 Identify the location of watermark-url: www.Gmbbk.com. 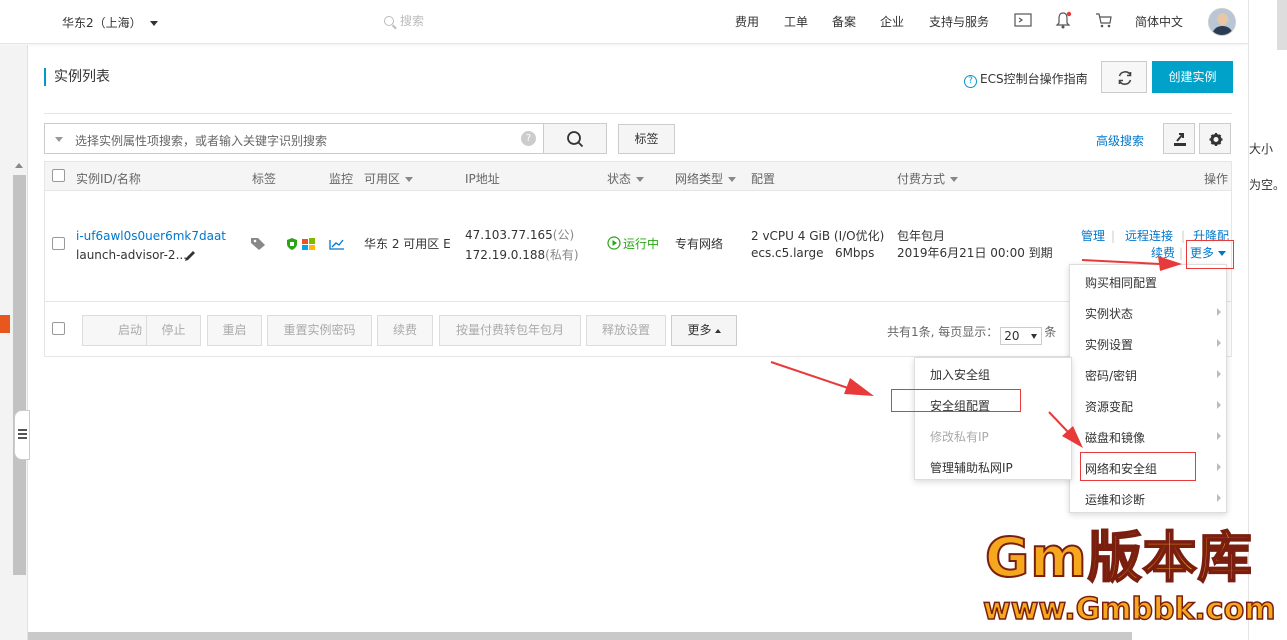
(1129, 610).